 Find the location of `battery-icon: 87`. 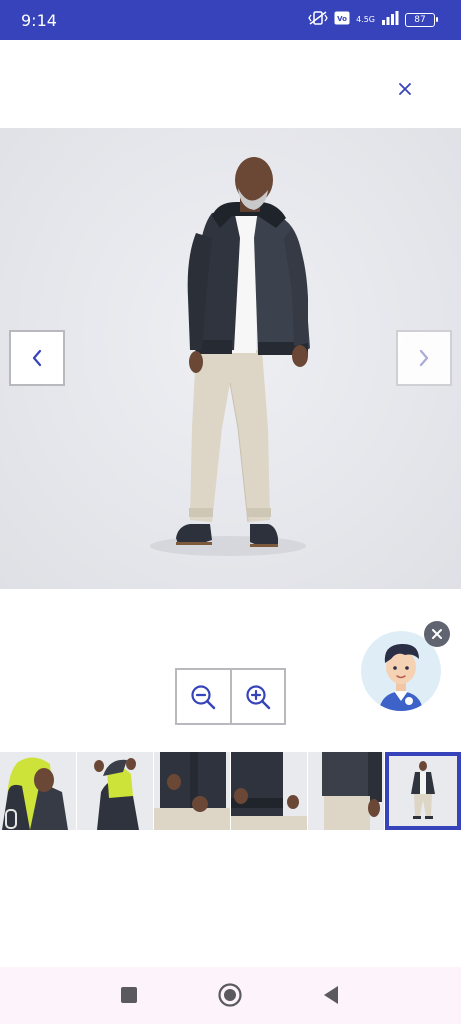

battery-icon: 87 is located at coordinates (421, 20).